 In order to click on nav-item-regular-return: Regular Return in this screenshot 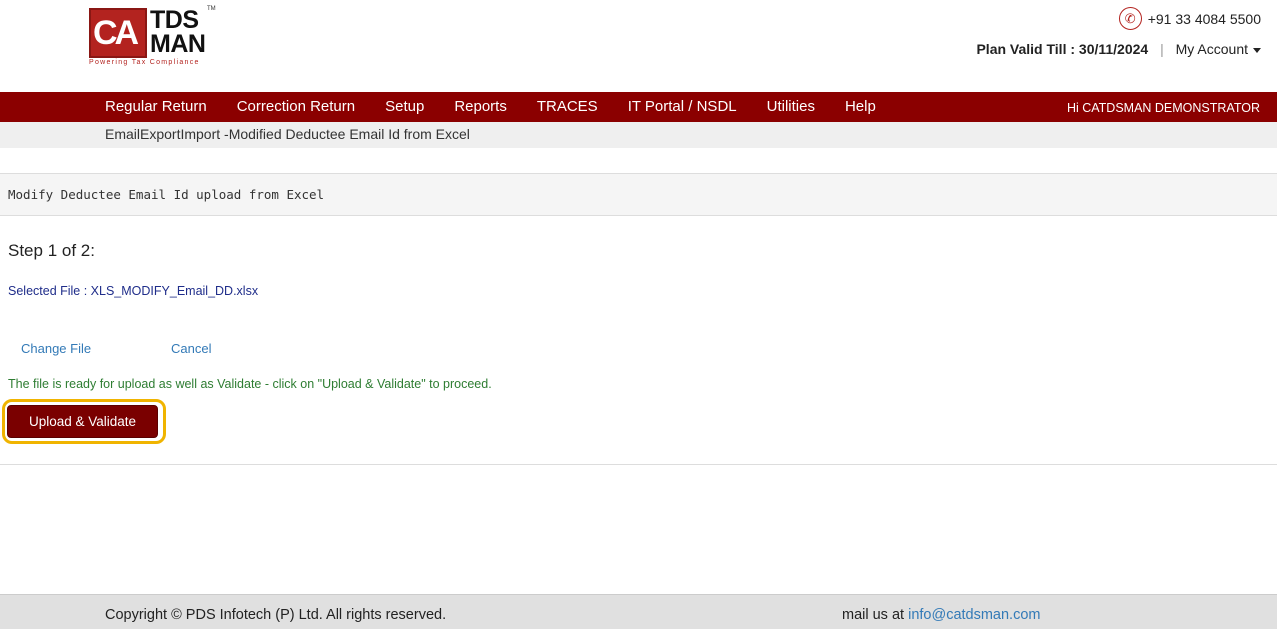, I will do `click(156, 107)`.